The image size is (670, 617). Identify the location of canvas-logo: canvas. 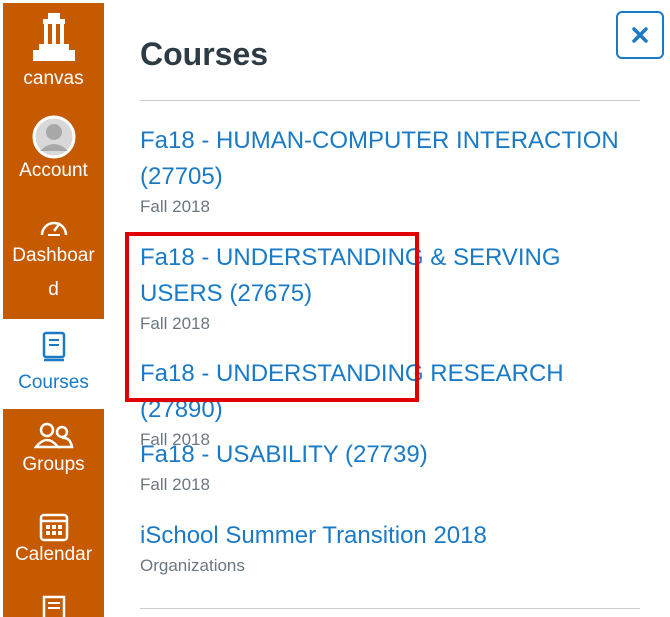
(53, 47).